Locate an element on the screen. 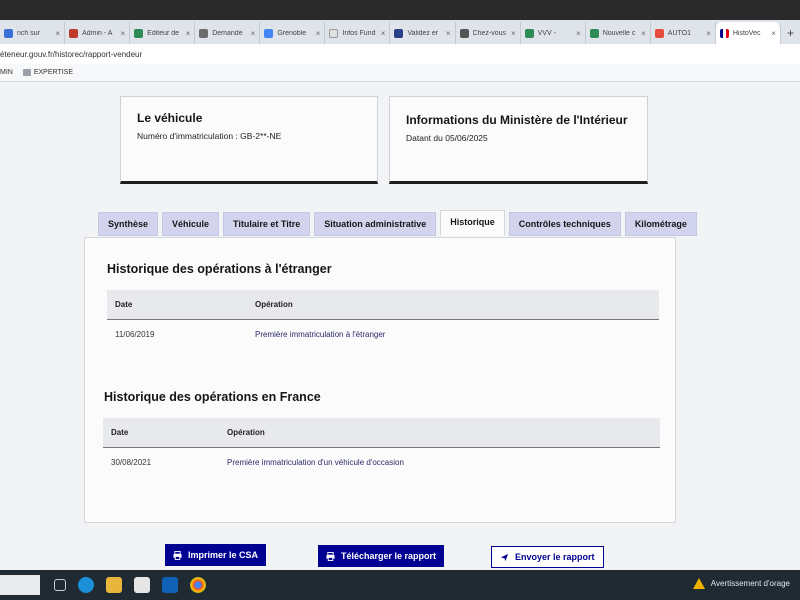 Image resolution: width=800 pixels, height=600 pixels. send-report-button: Envoyer le rapport is located at coordinates (547, 557).